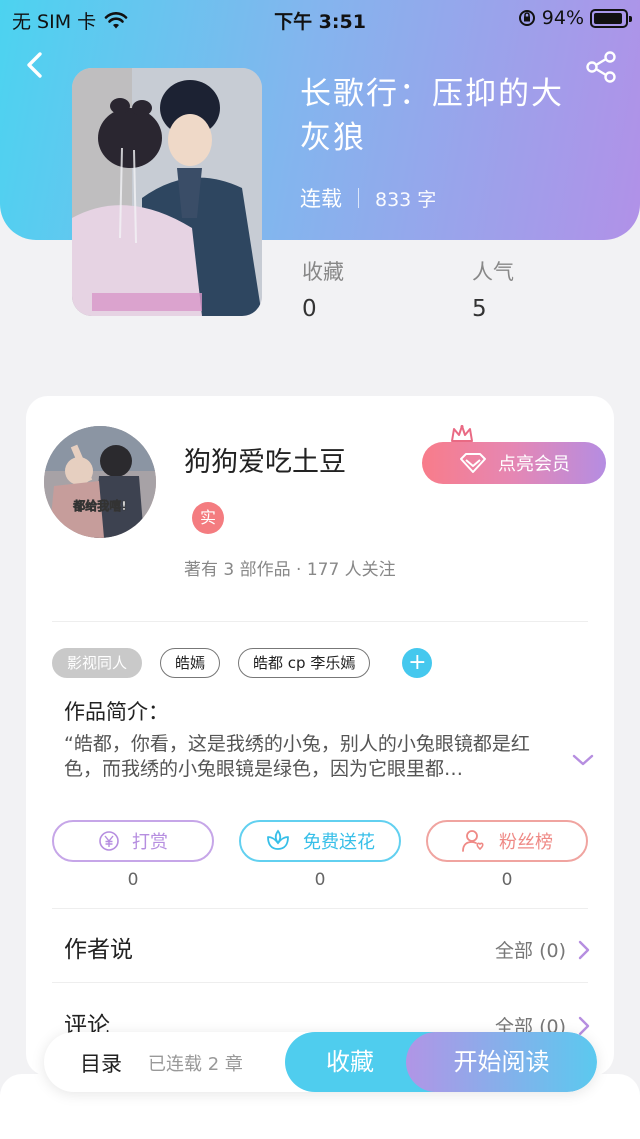 Image resolution: width=640 pixels, height=1139 pixels. Describe the element at coordinates (195, 1064) in the screenshot. I see `chapter-count: 已连载 2 章` at that location.